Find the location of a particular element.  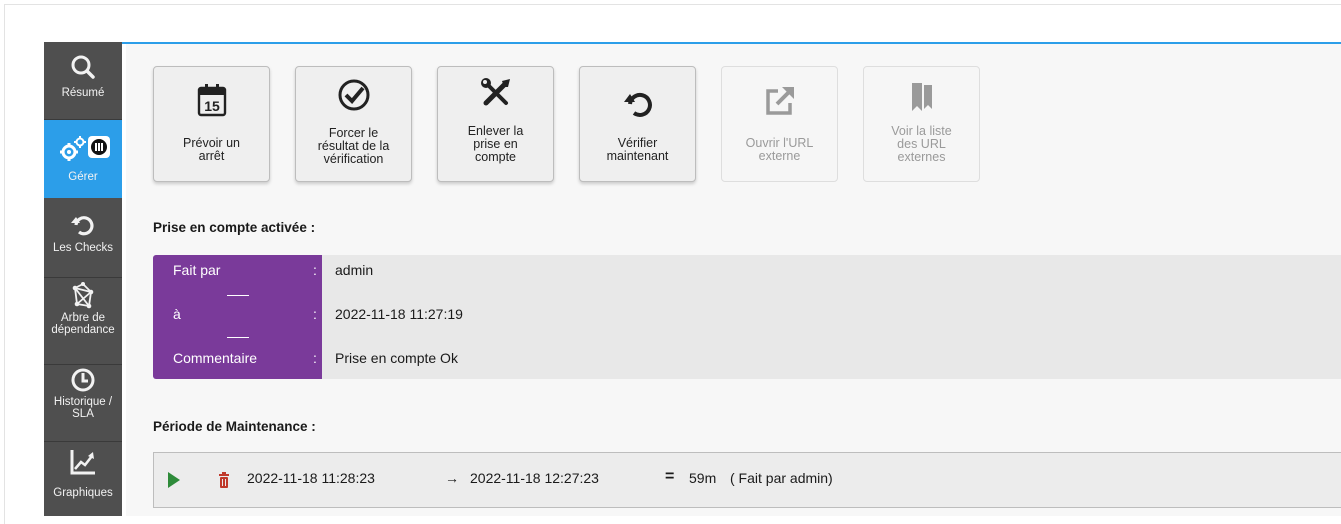

svg-text: 15 is located at coordinates (212, 106).